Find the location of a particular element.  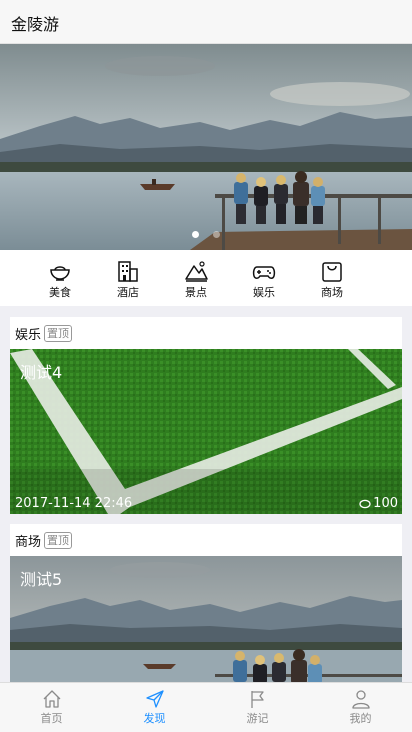

category-nav: 美食 酒店 景点 娱乐 商场 is located at coordinates (206, 278).